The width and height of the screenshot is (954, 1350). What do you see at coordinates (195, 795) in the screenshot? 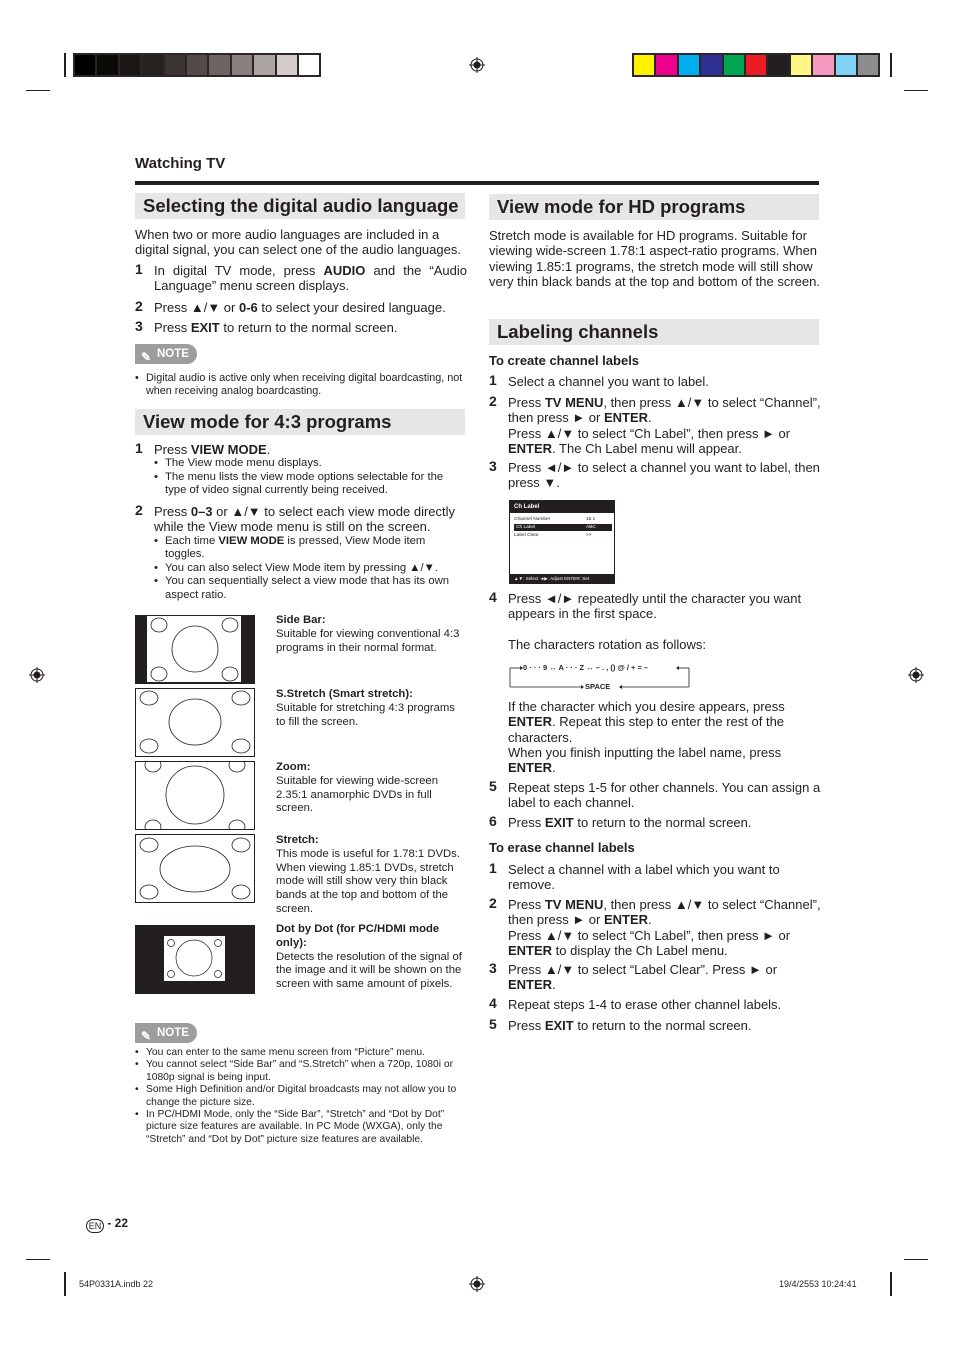
I see `zoom-mode-image` at bounding box center [195, 795].